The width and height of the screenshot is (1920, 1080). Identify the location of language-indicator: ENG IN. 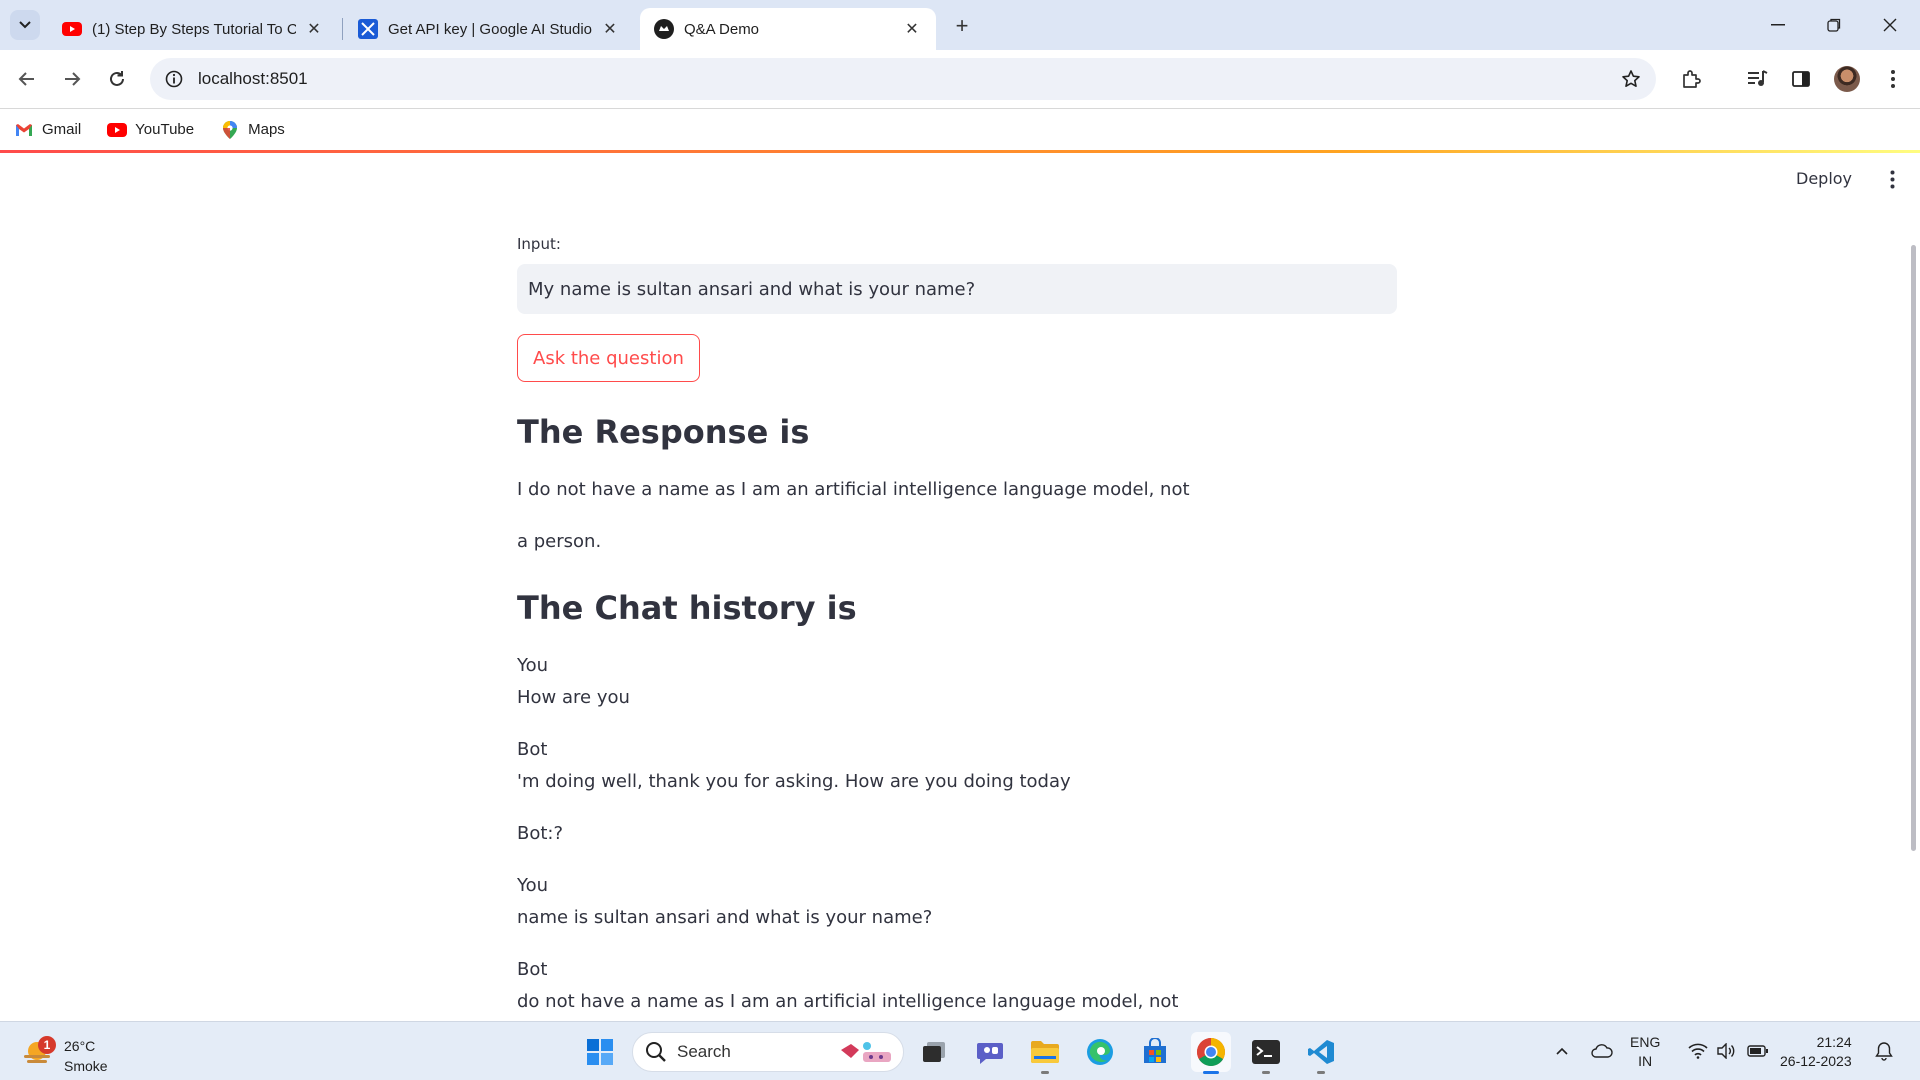
(1645, 1052).